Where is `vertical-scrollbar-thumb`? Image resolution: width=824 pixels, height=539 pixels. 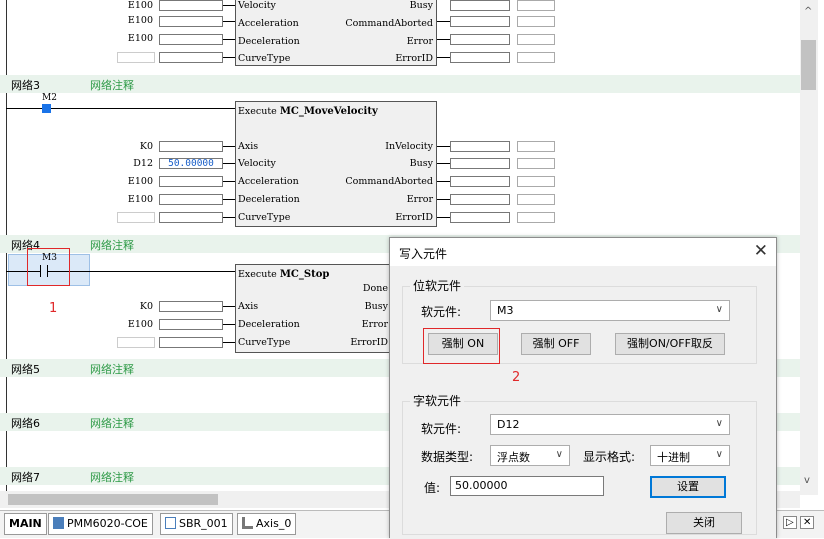 vertical-scrollbar-thumb is located at coordinates (808, 65).